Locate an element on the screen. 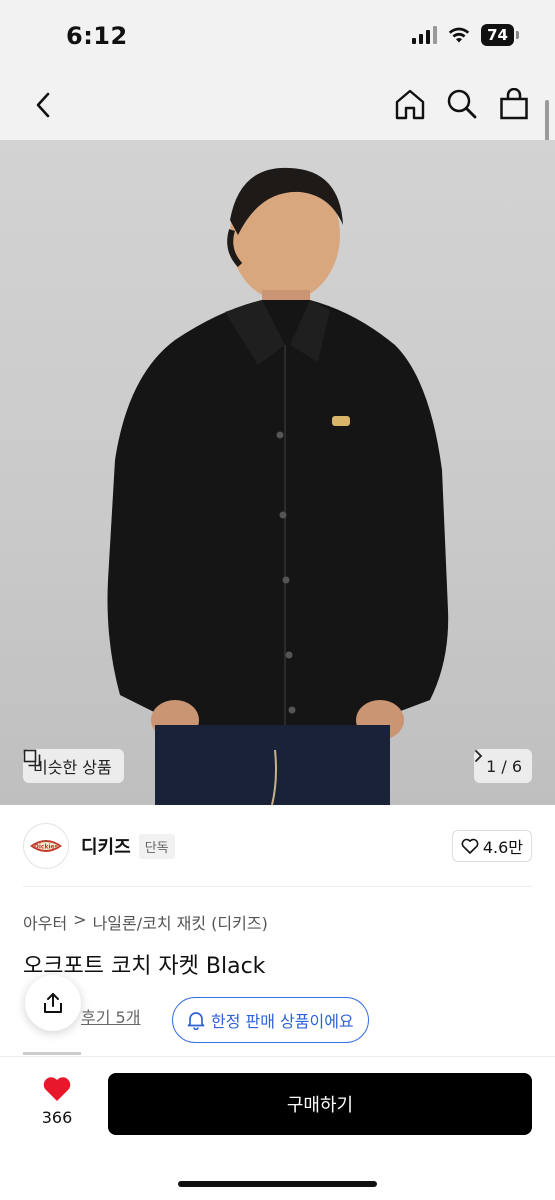  breadcrumb-category: 나일론/코치 재킷 (디키즈) is located at coordinates (180, 922).